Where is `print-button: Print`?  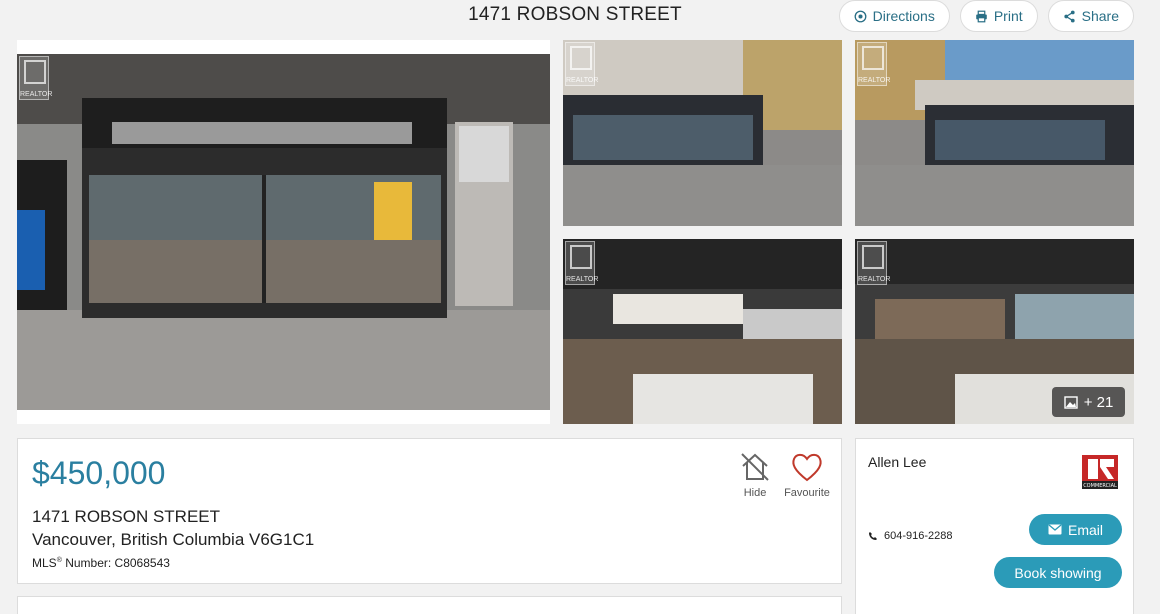 print-button: Print is located at coordinates (998, 16).